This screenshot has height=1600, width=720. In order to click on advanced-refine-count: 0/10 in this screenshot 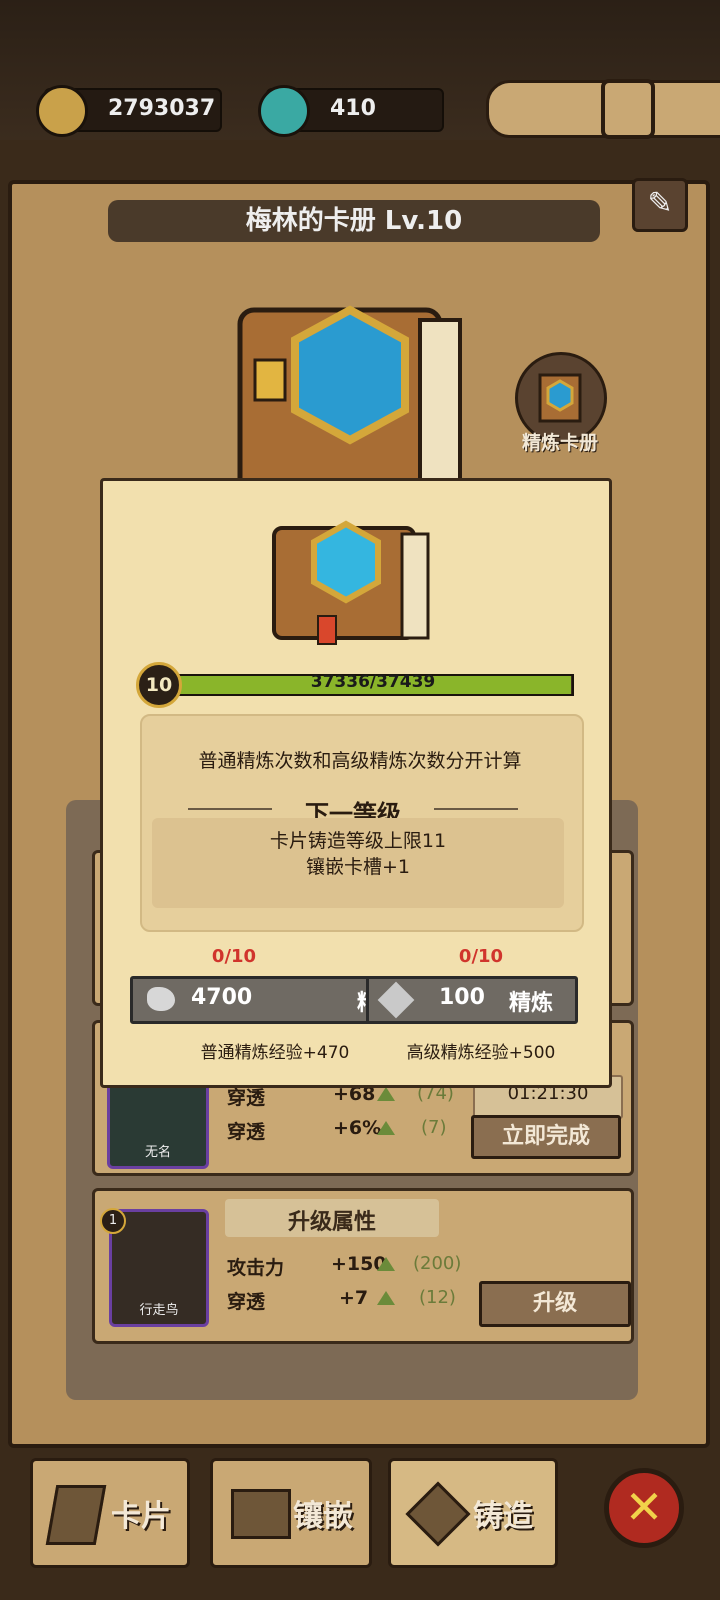, I will do `click(481, 956)`.